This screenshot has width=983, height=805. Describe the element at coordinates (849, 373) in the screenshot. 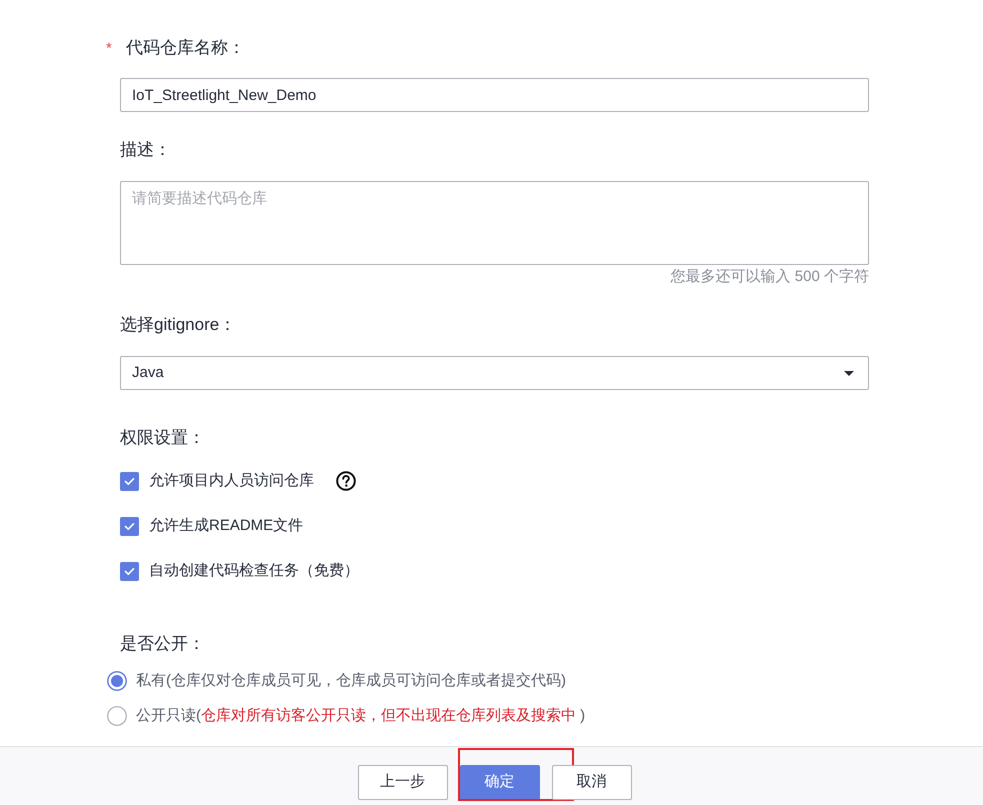

I see `caret-icon` at that location.